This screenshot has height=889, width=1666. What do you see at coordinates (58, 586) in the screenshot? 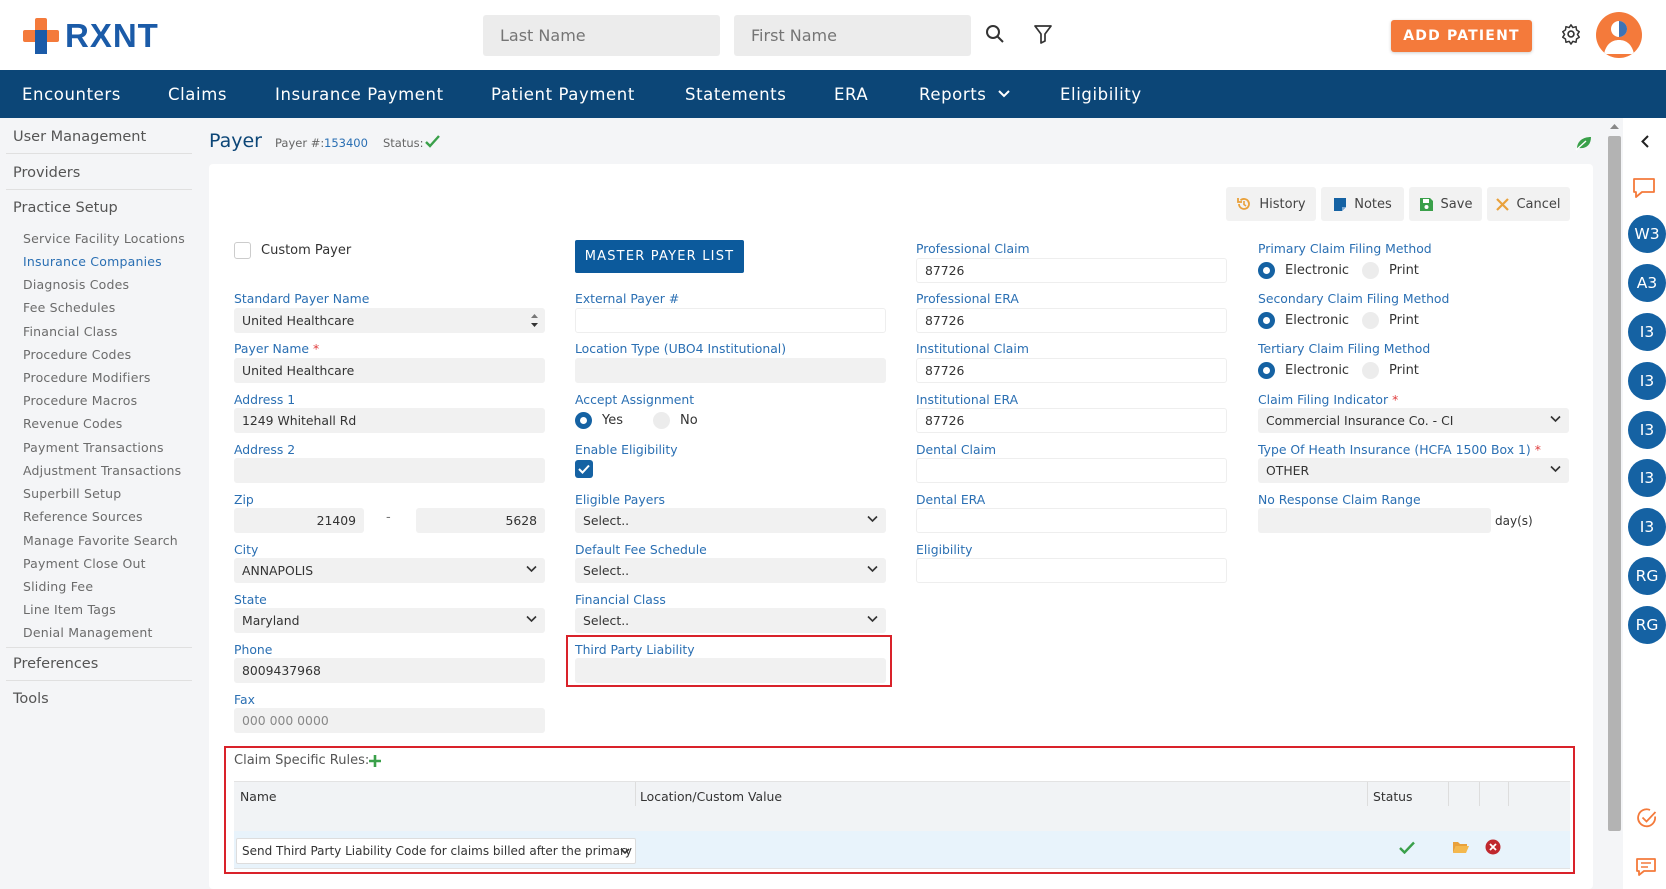
I see `sidebar-item-sliding-fee: Sliding Fee` at bounding box center [58, 586].